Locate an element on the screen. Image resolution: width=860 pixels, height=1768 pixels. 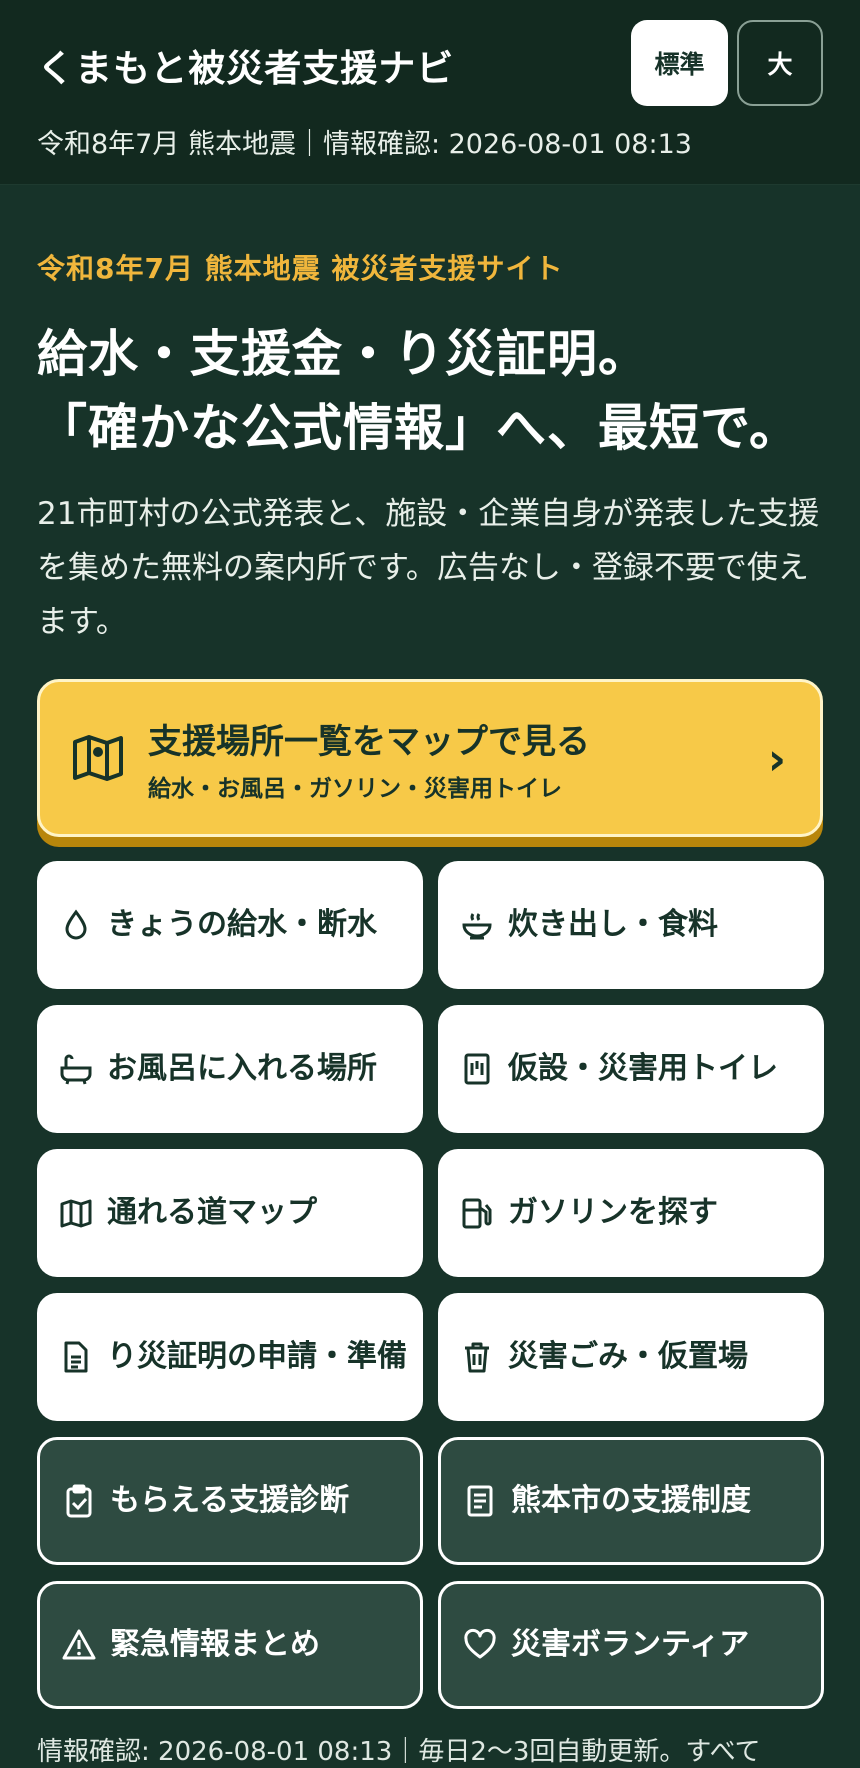
cta-title: 支援場所一覧をマップで見る is located at coordinates (369, 741).